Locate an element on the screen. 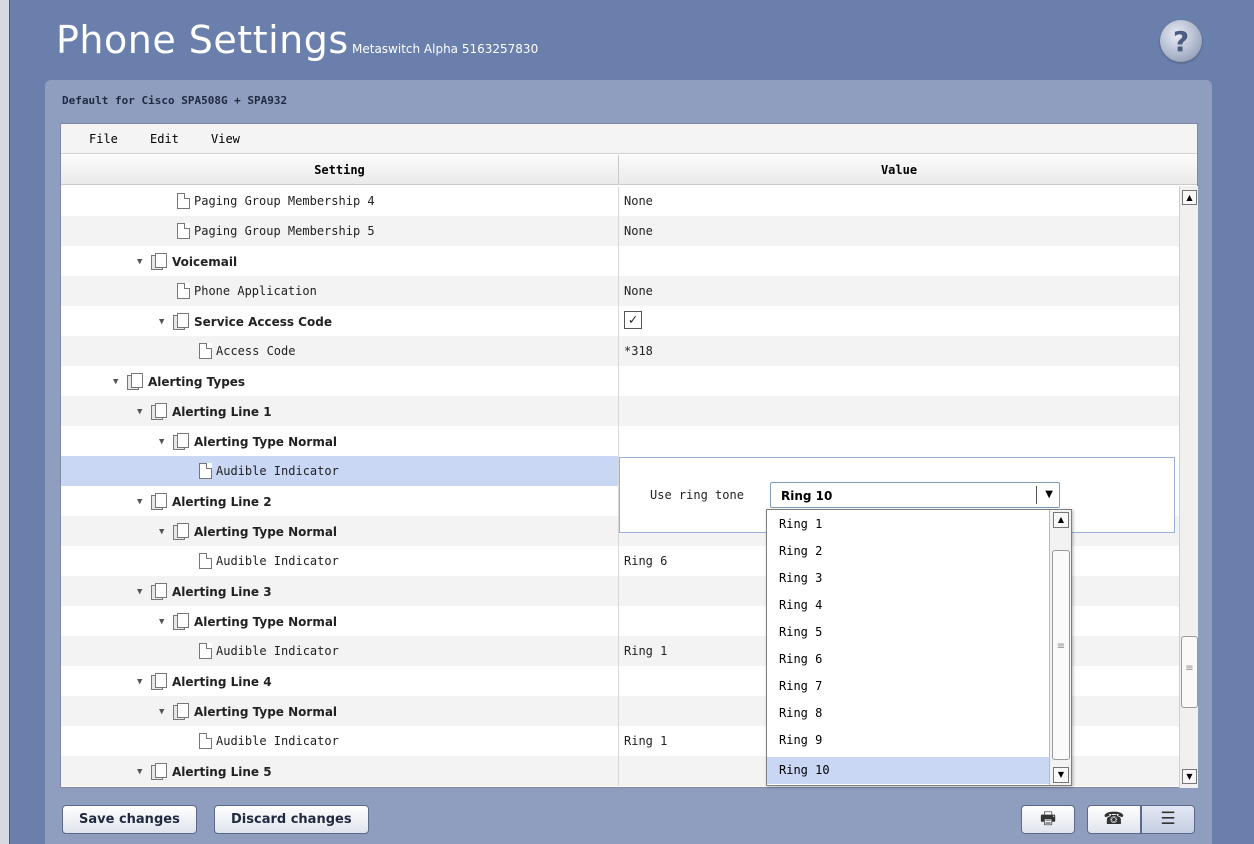  column-header-setting: Setting is located at coordinates (339, 170).